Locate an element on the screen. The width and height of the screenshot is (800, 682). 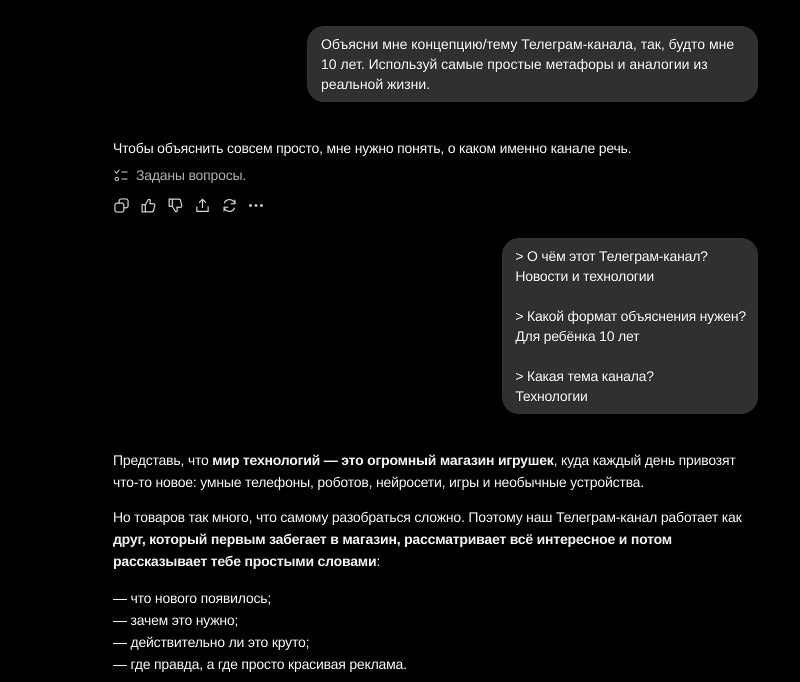
thumbs-down-icon is located at coordinates (175, 205).